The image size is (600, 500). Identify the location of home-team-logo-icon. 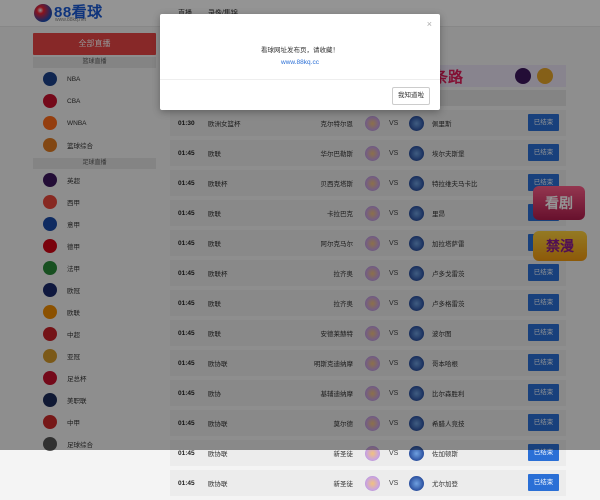
(372, 483).